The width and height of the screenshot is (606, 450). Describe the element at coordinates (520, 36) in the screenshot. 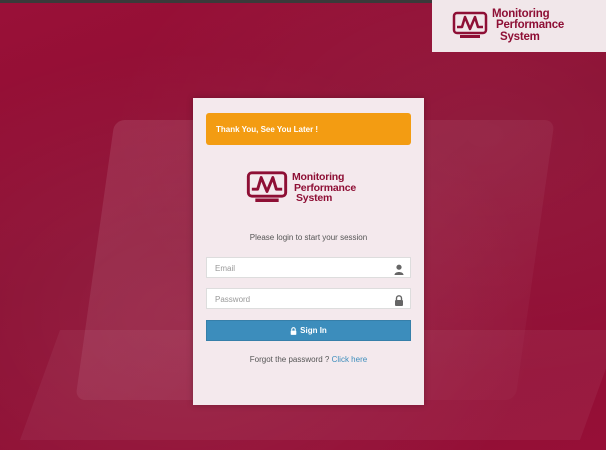

I see `brand-line-3: System` at that location.